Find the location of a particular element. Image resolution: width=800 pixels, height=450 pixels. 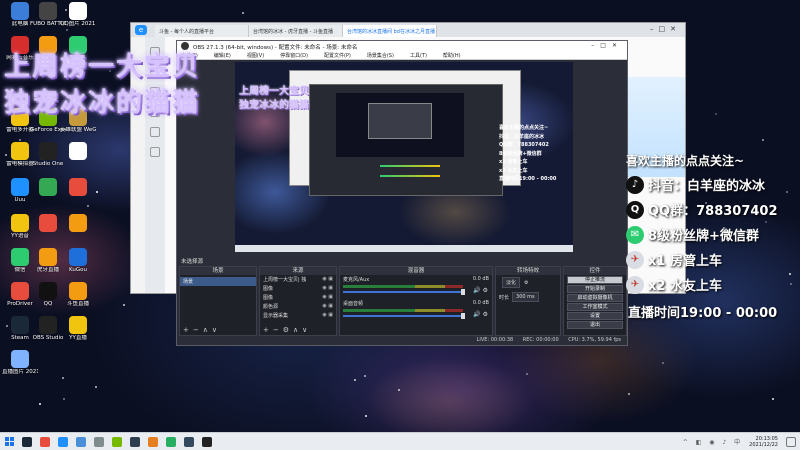

start-recording-button: 开始录制 is located at coordinates (595, 289).